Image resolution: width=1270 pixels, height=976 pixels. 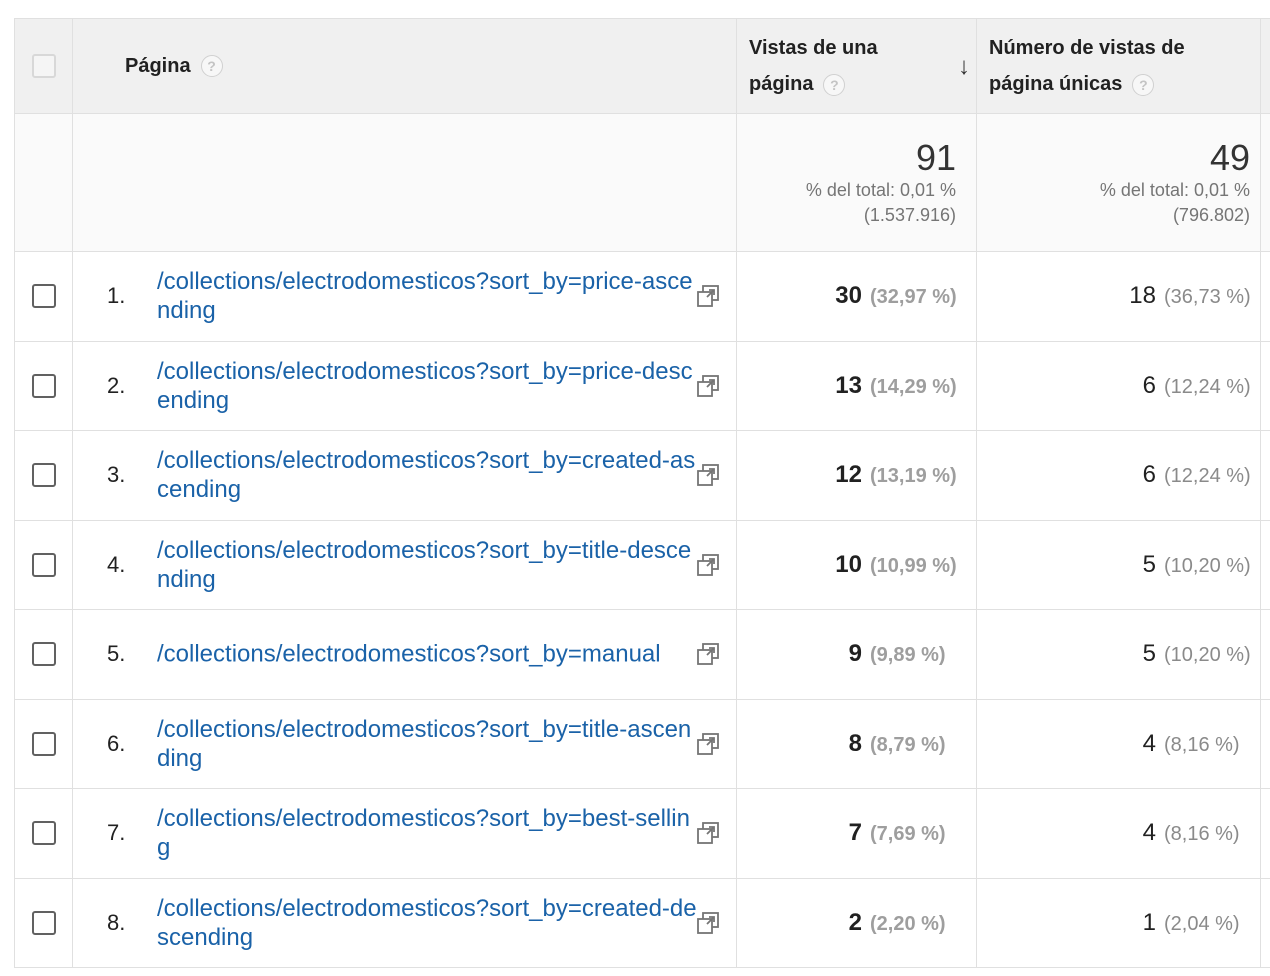 I want to click on row-rank: 7., so click(x=116, y=833).